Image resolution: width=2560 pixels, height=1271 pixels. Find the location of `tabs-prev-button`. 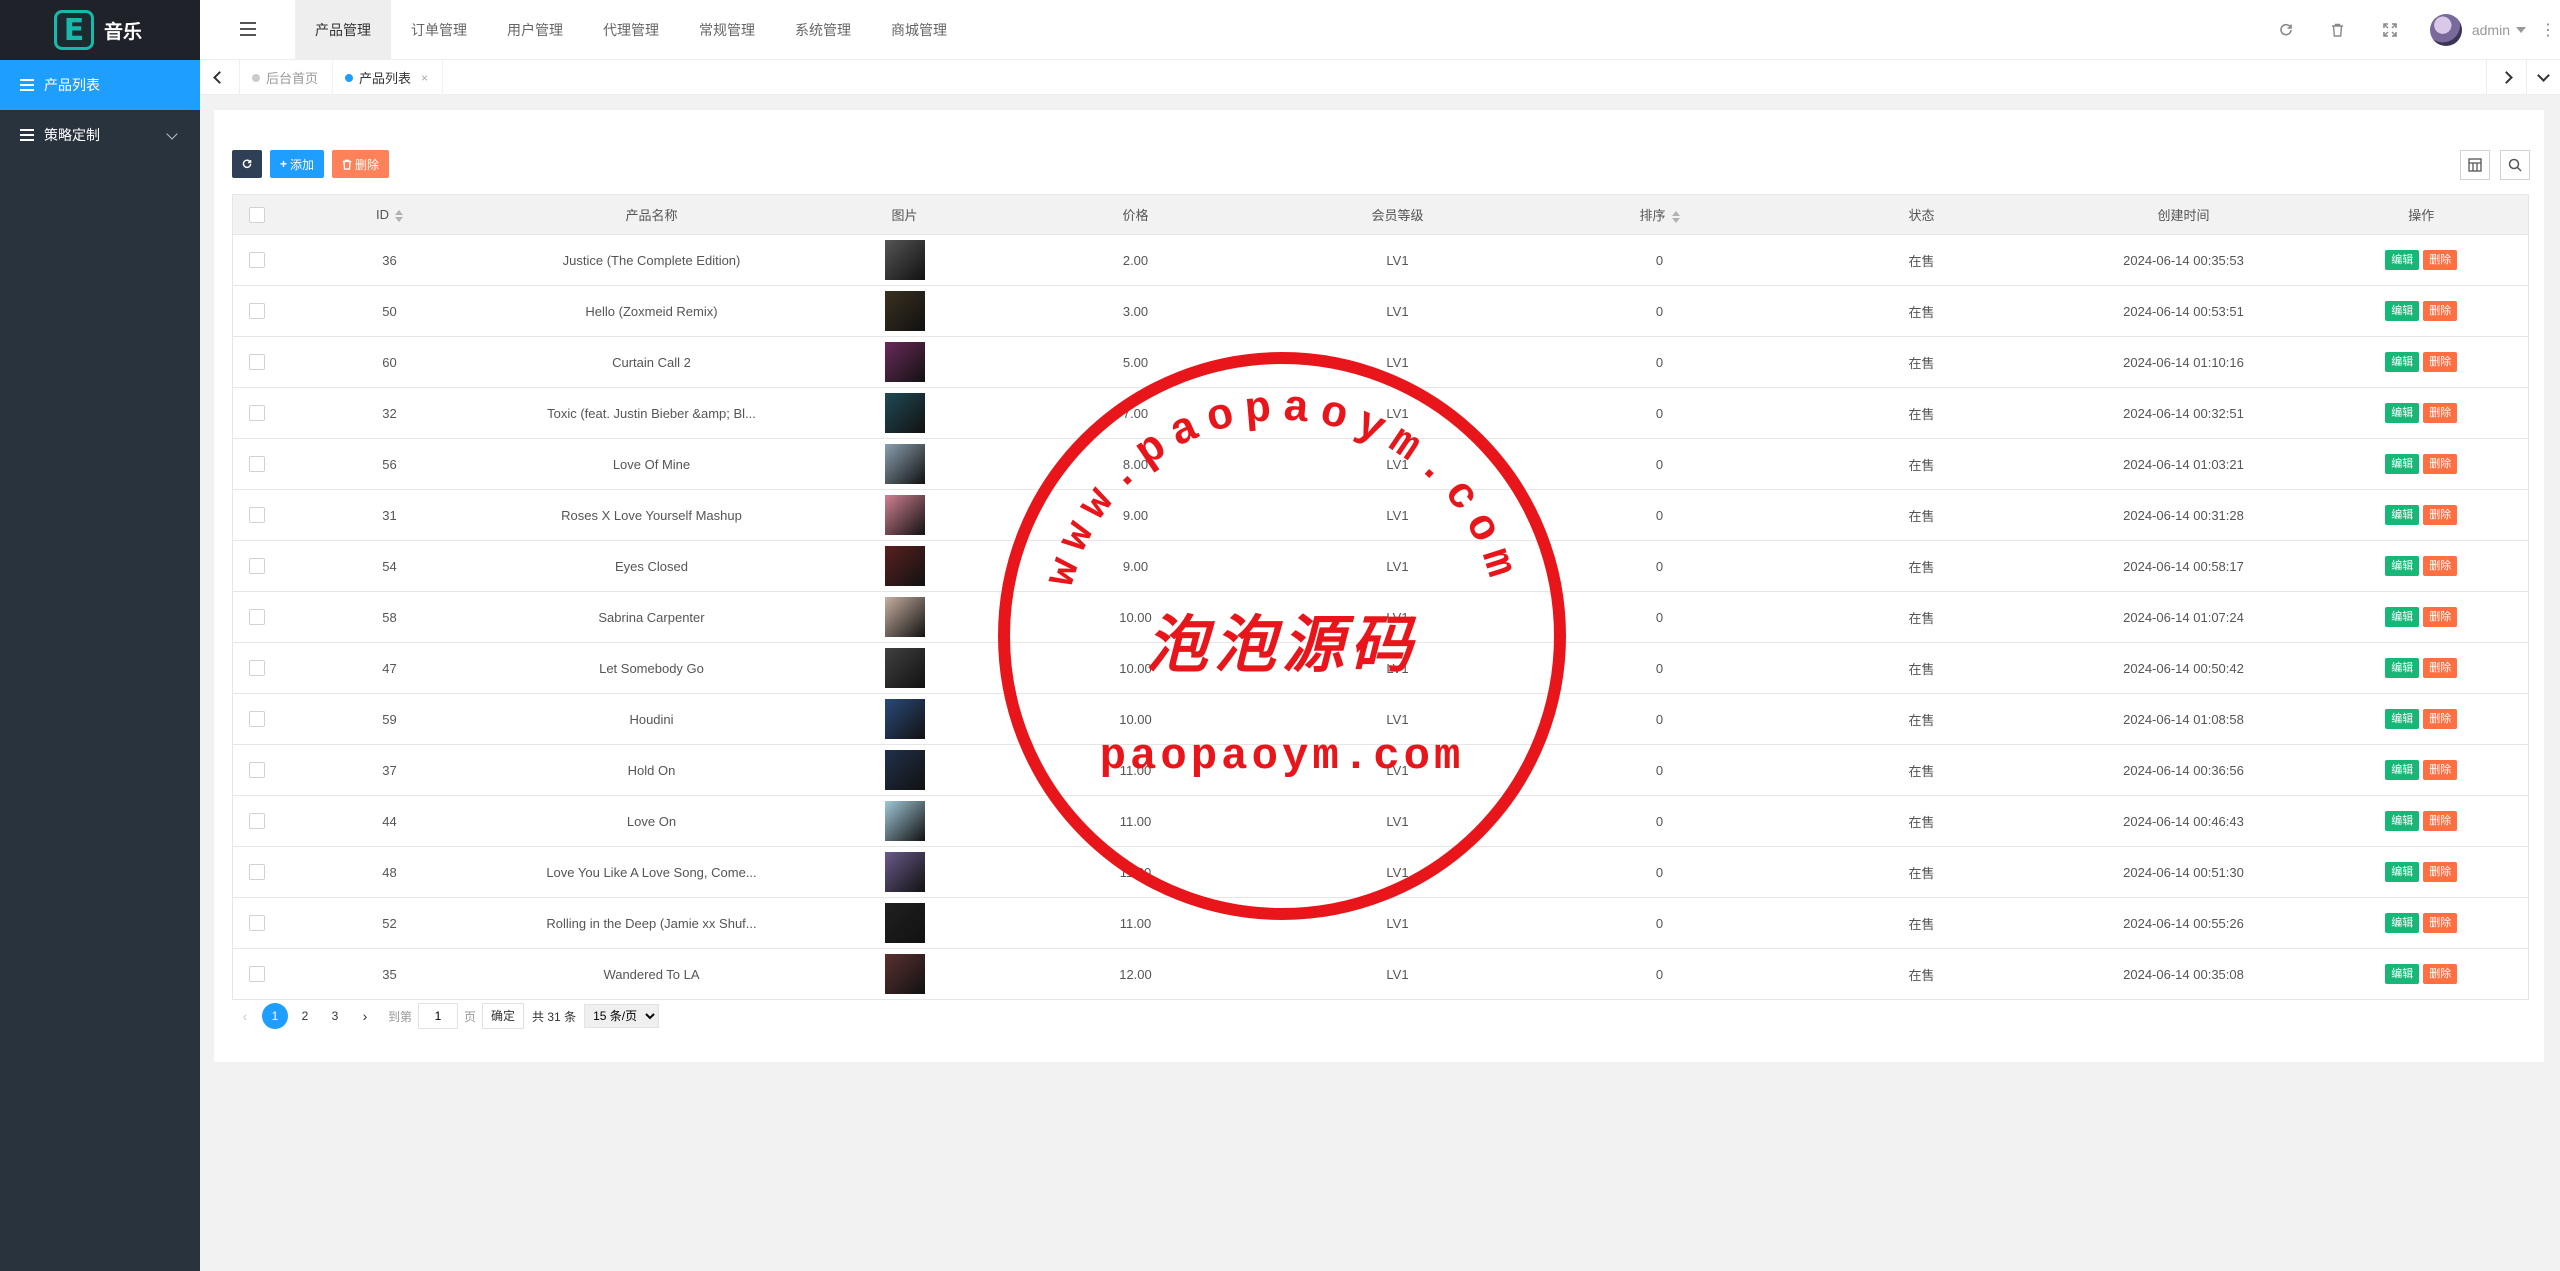

tabs-prev-button is located at coordinates (220, 77).